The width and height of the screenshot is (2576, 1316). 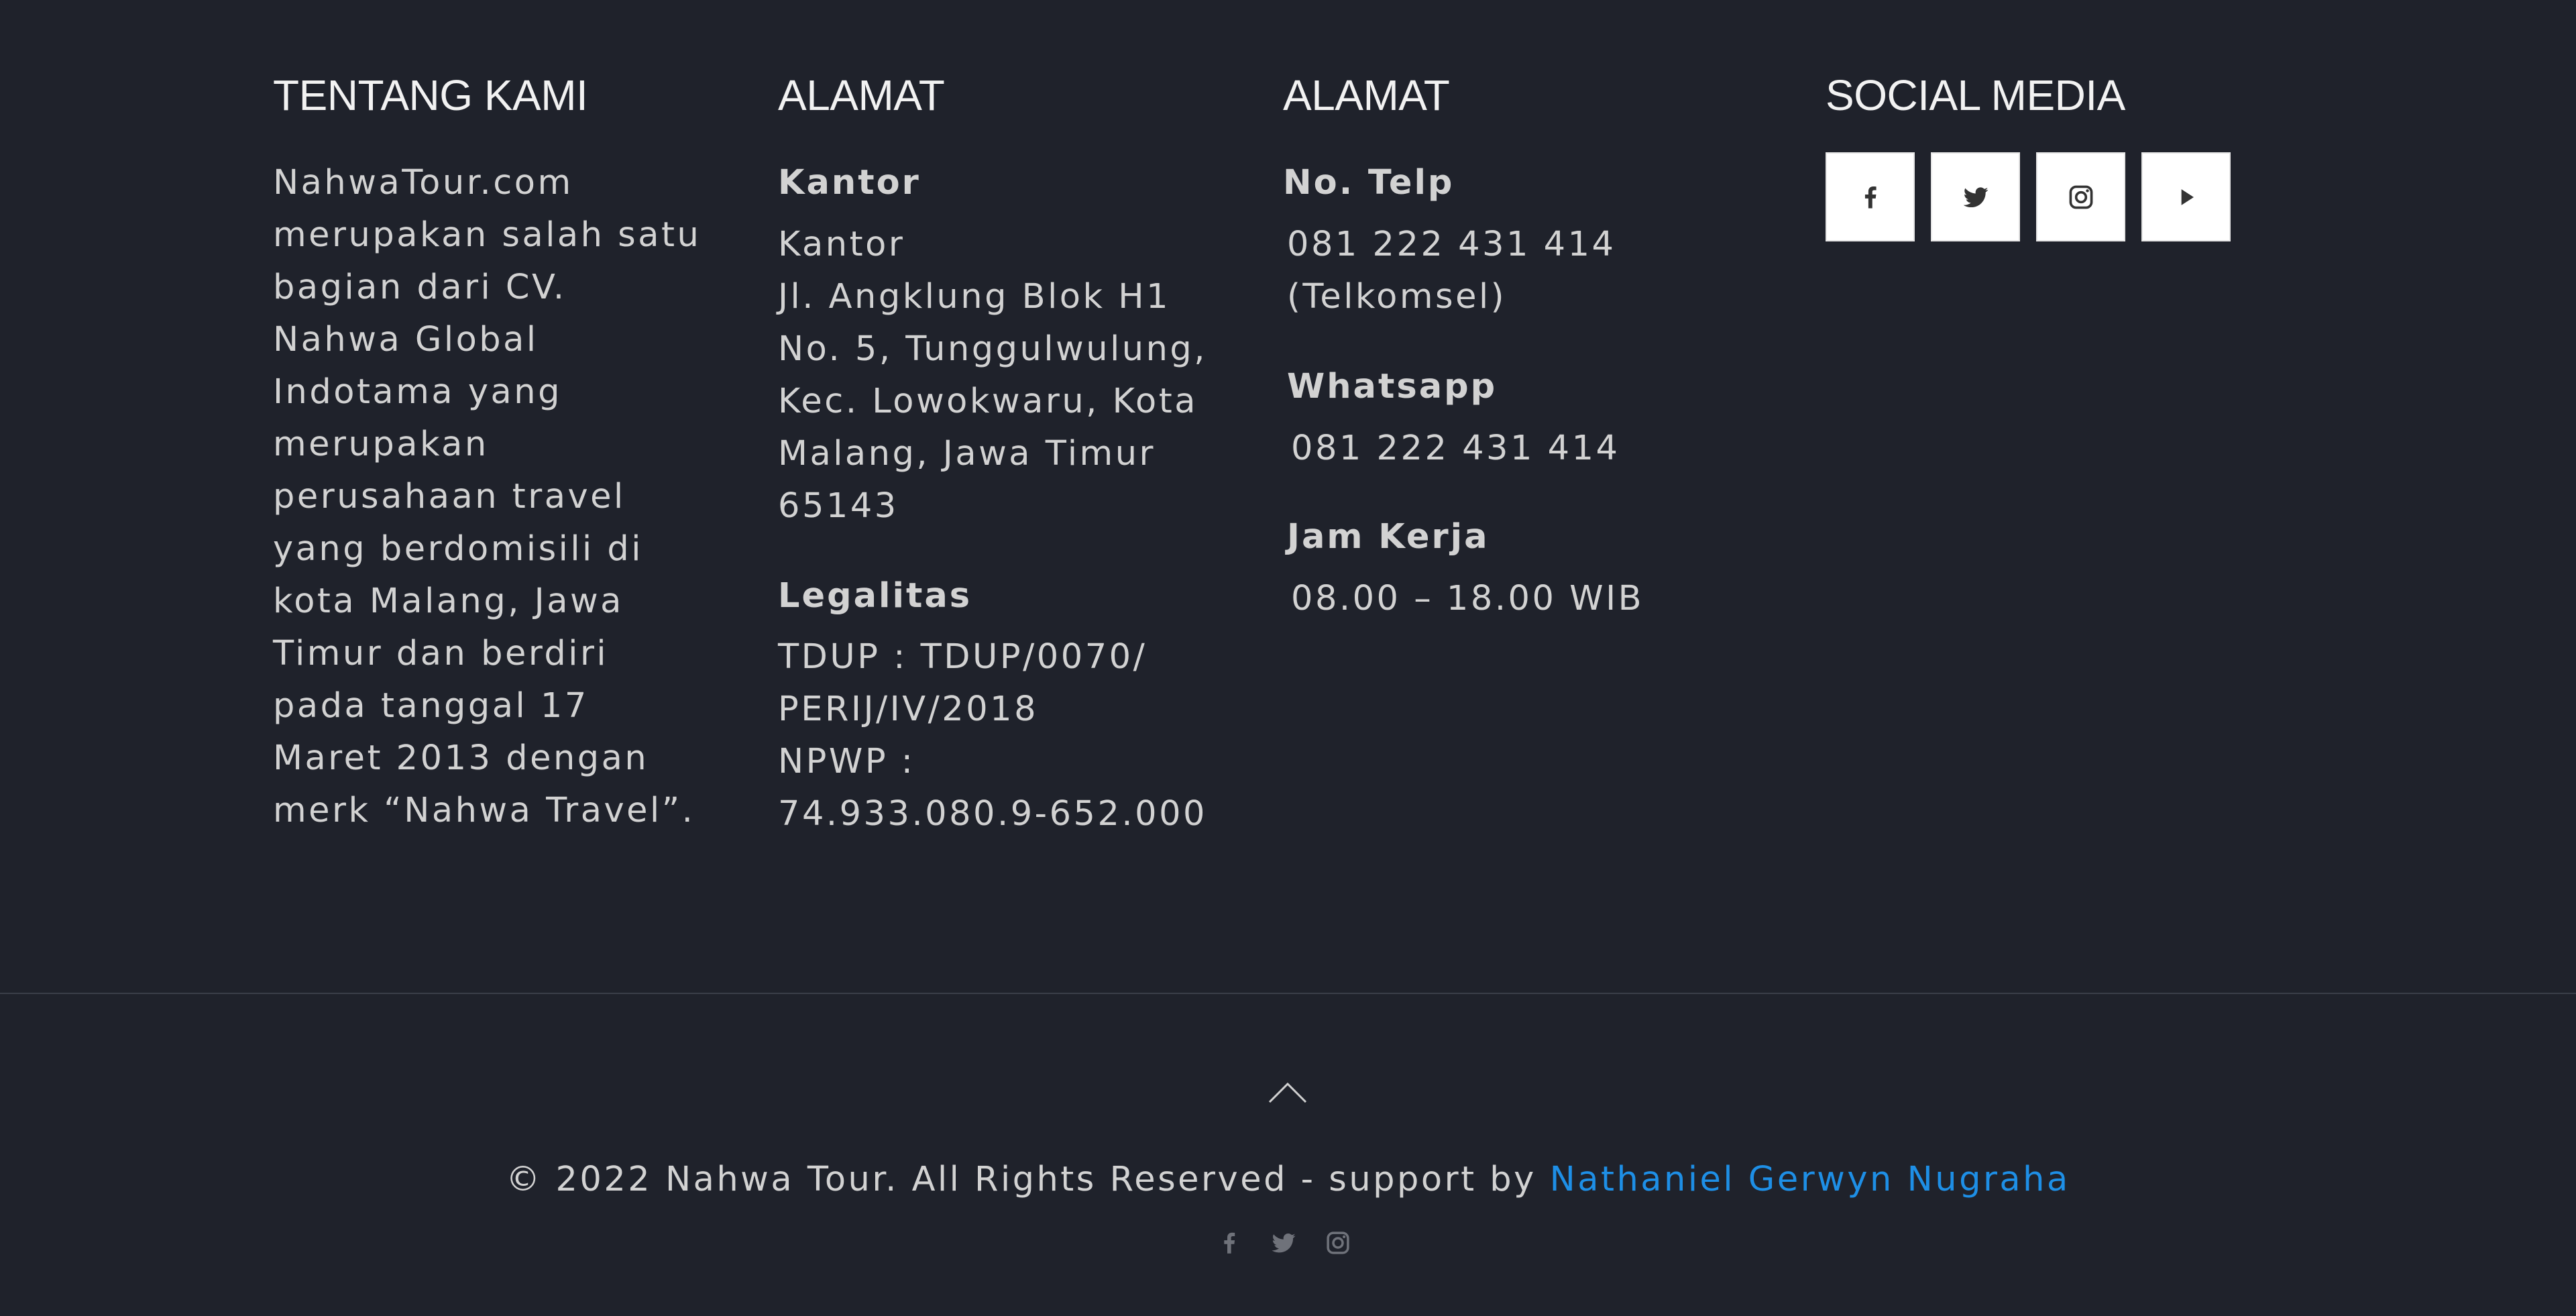 What do you see at coordinates (1455, 448) in the screenshot?
I see `whatsapp-number: 081 222 431 414` at bounding box center [1455, 448].